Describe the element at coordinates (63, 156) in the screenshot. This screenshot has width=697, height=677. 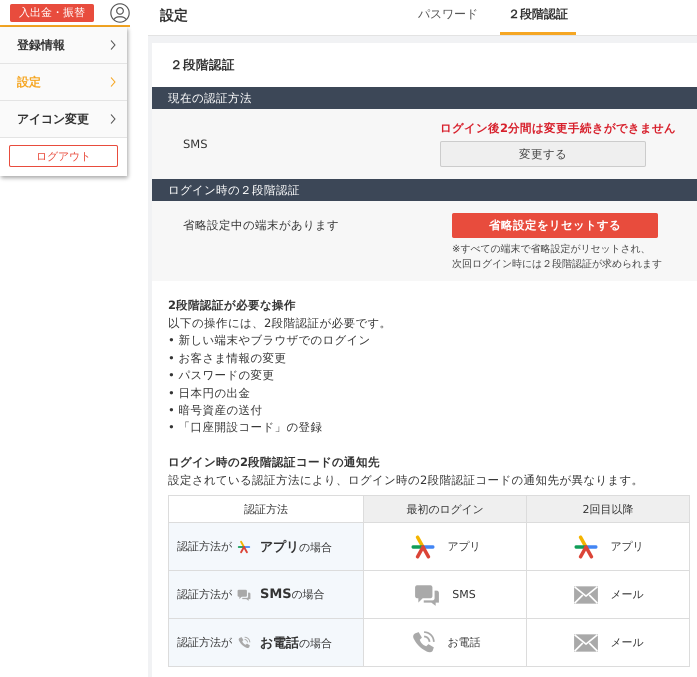
I see `logout-button: ログアウト` at that location.